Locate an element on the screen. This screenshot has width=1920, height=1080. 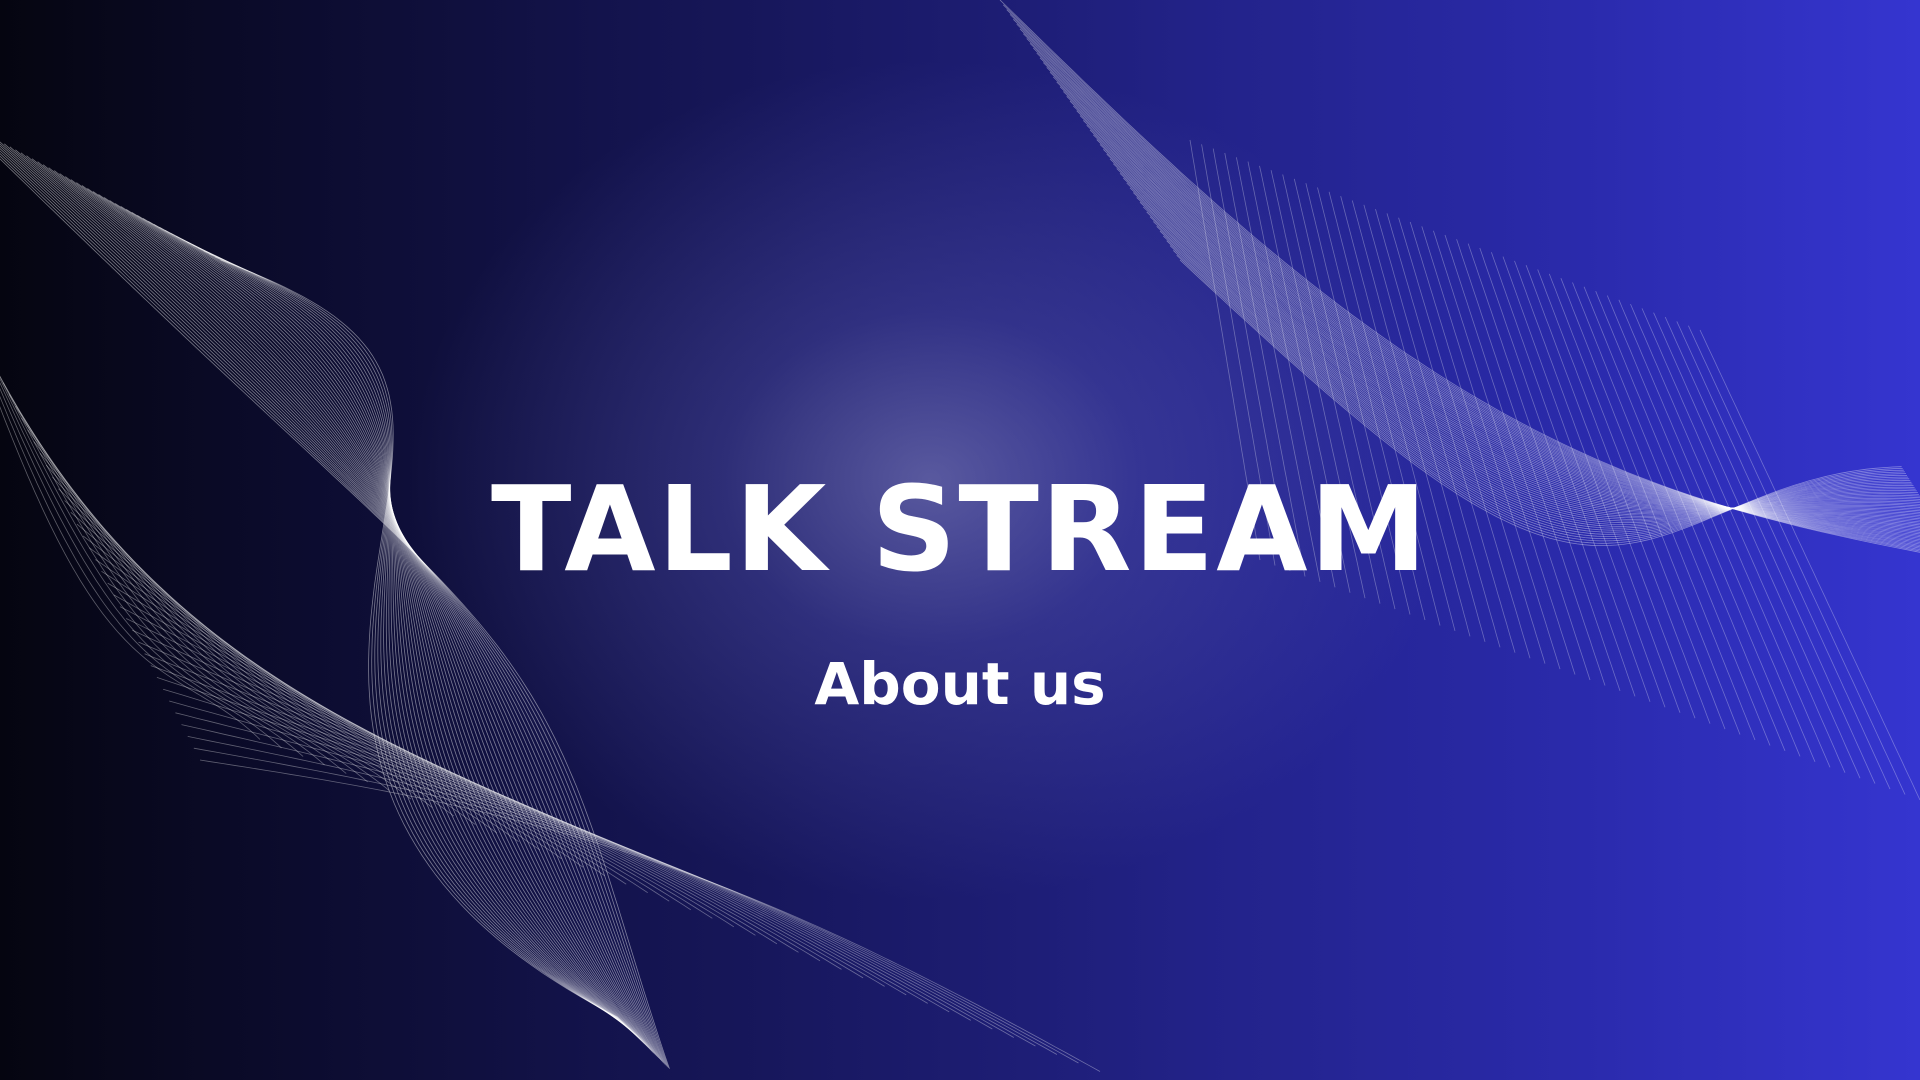
title-block: TALK STREAM is located at coordinates (960, 529).